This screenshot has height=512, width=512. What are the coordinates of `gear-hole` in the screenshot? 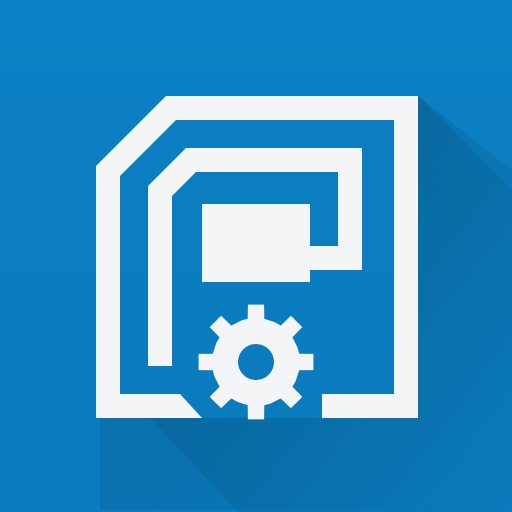 It's located at (256, 362).